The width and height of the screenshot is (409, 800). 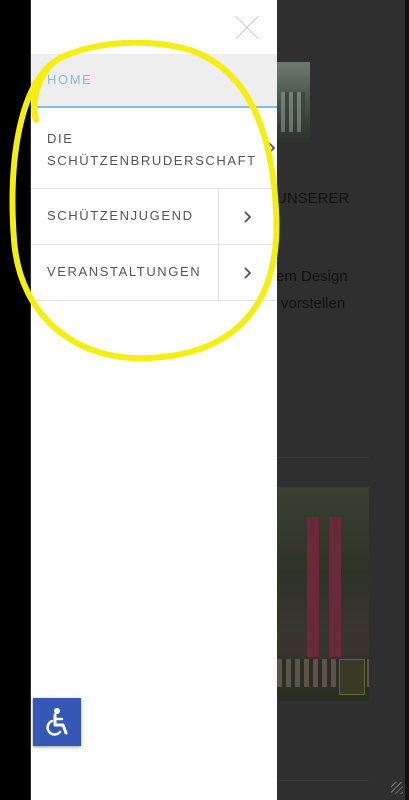 I want to click on accessibility-button, so click(x=57, y=722).